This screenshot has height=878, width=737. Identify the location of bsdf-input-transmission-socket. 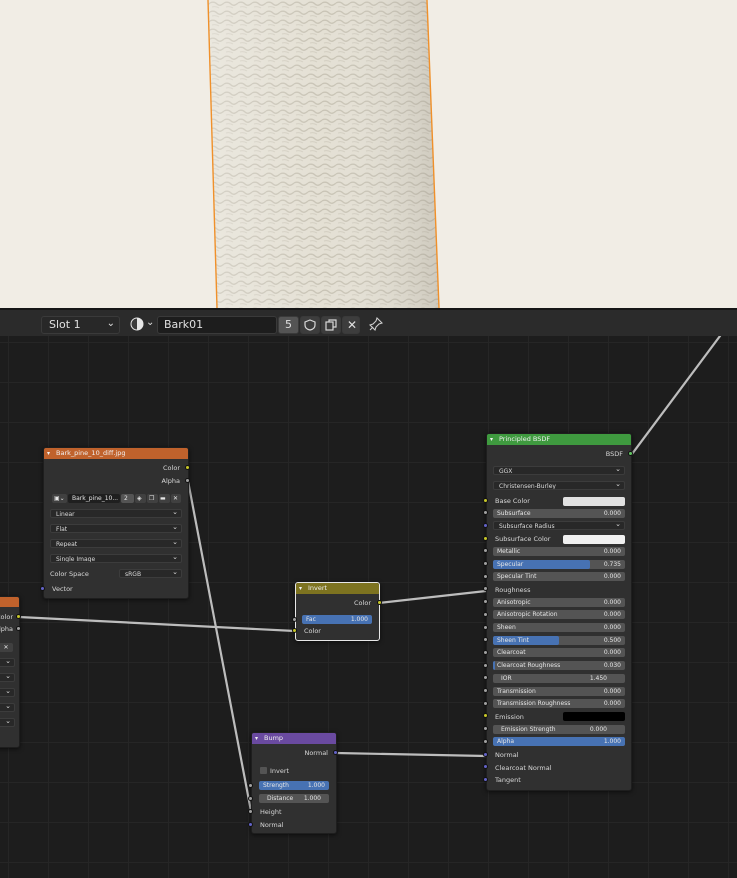
(485, 690).